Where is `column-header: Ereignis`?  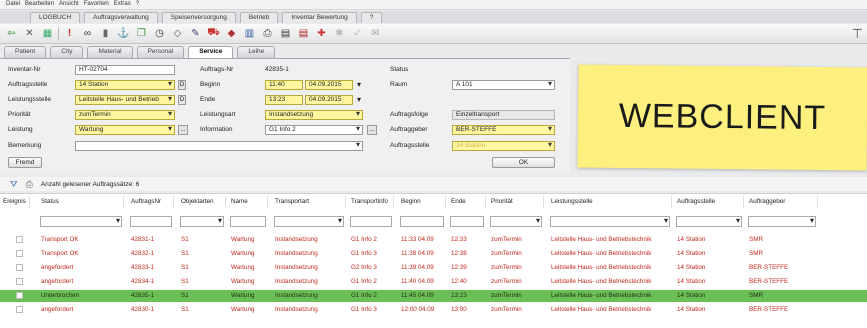
column-header: Ereignis is located at coordinates (15, 202).